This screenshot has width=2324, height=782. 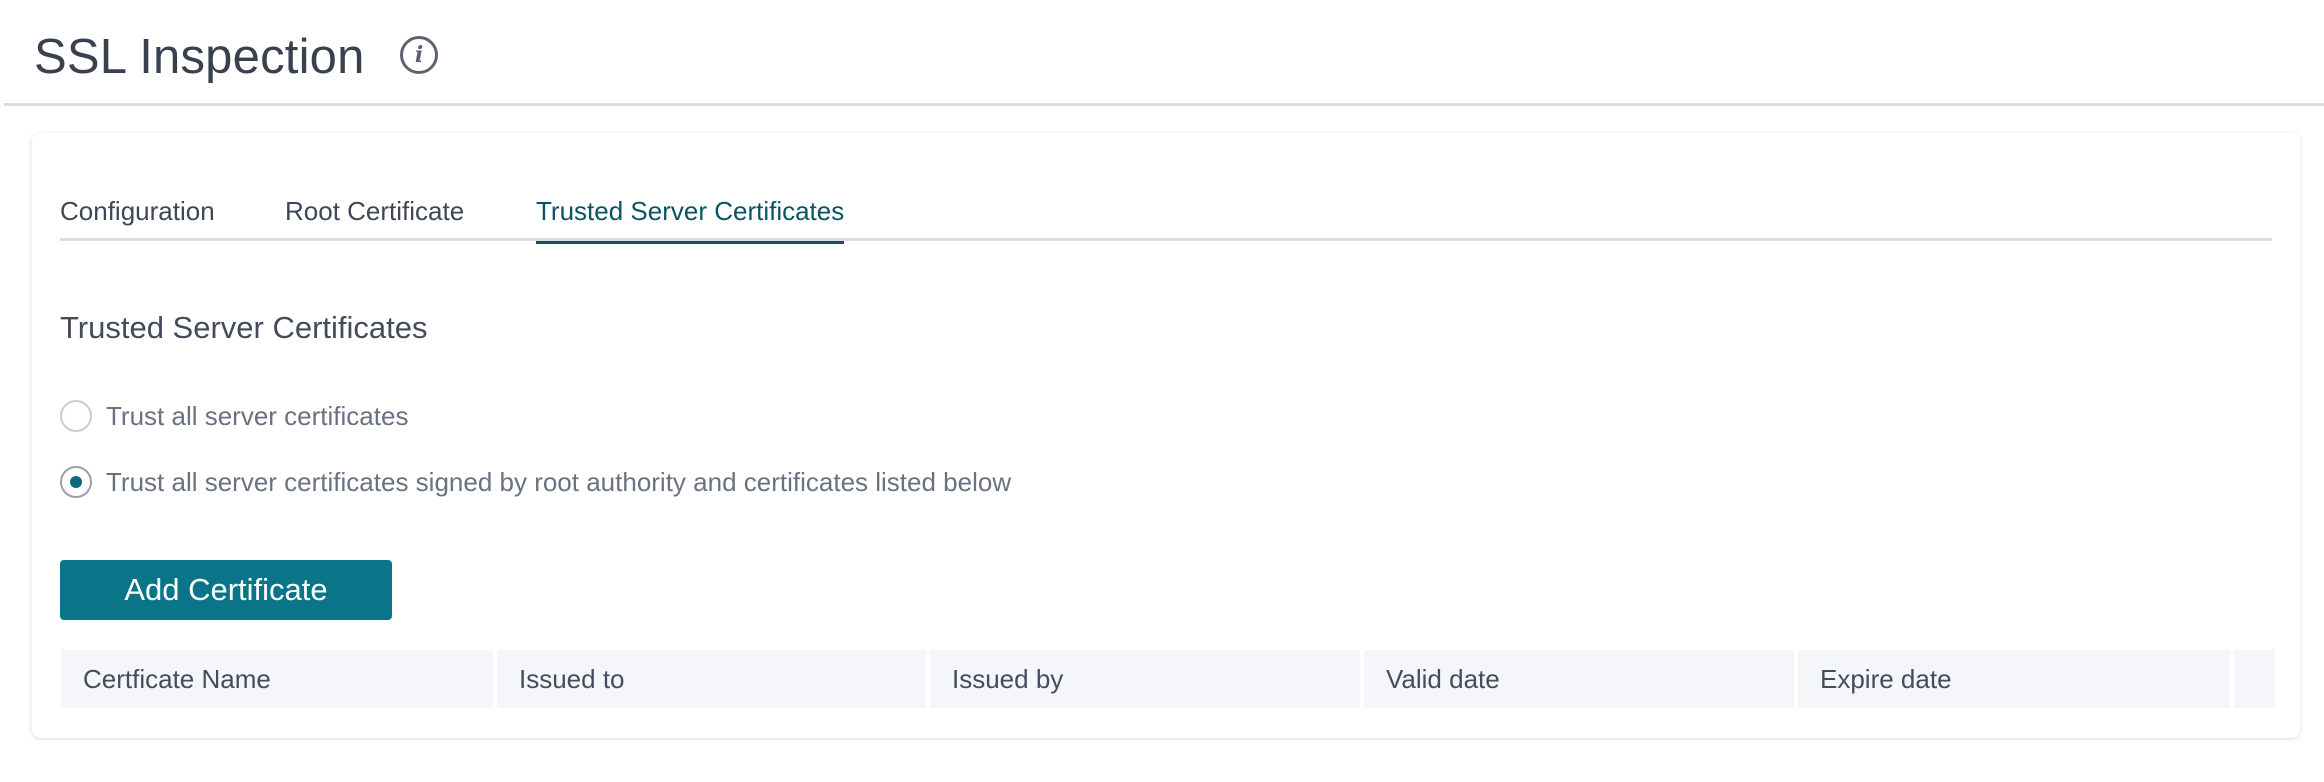 What do you see at coordinates (137, 218) in the screenshot?
I see `tab-configuration: Configuration` at bounding box center [137, 218].